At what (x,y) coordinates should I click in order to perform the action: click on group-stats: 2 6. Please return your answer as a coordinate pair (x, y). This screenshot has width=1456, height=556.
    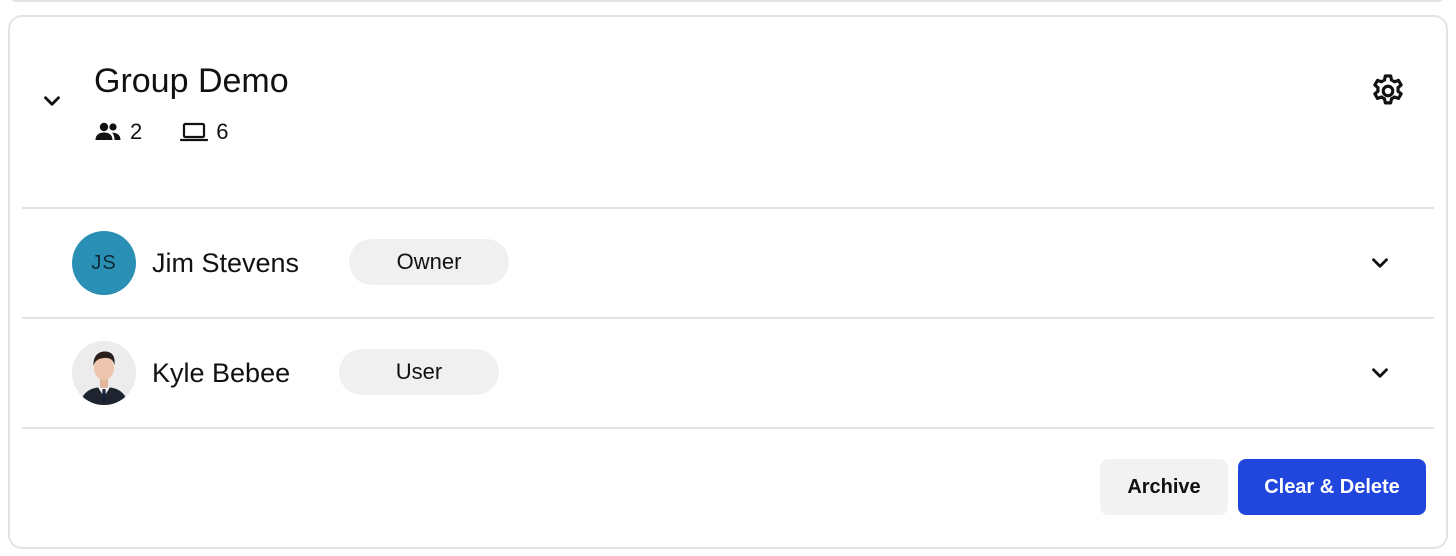
    Looking at the image, I should click on (180, 132).